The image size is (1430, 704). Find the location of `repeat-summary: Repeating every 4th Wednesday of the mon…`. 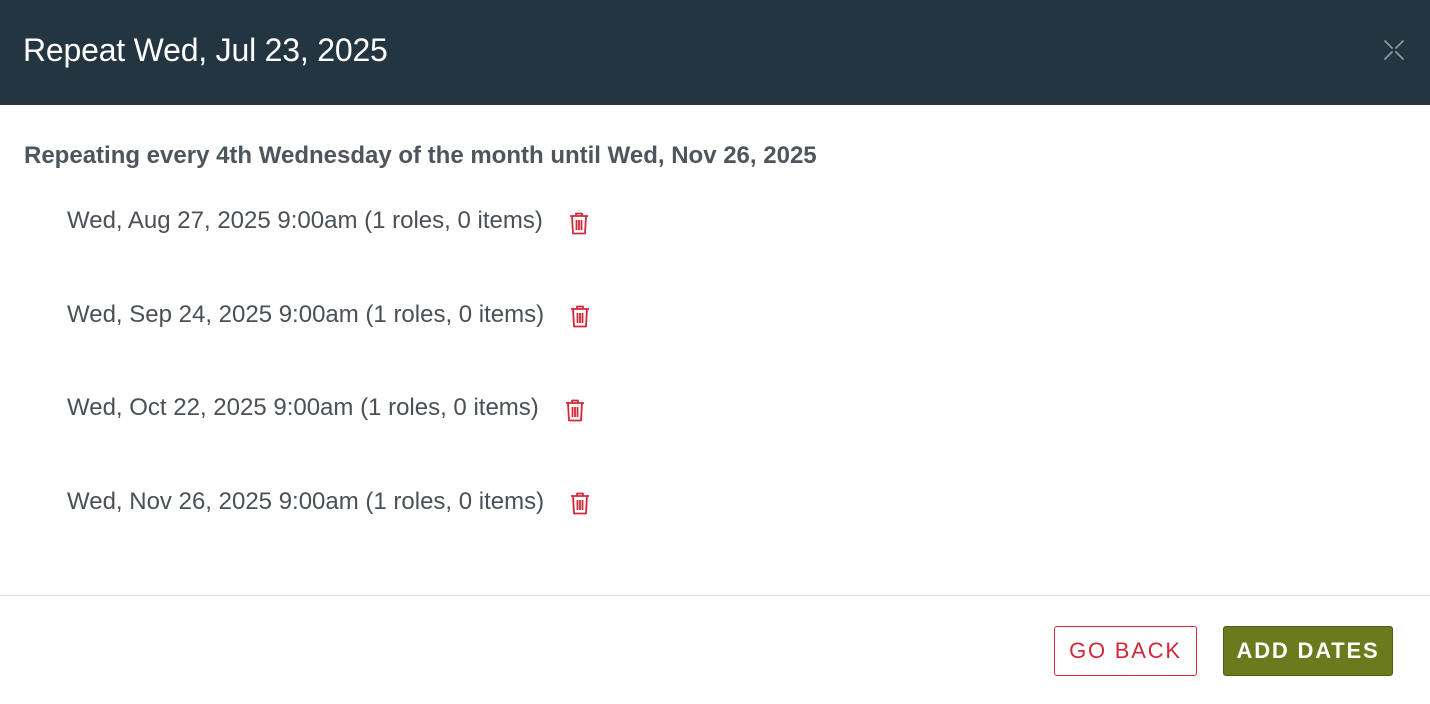

repeat-summary: Repeating every 4th Wednesday of the mon… is located at coordinates (420, 155).